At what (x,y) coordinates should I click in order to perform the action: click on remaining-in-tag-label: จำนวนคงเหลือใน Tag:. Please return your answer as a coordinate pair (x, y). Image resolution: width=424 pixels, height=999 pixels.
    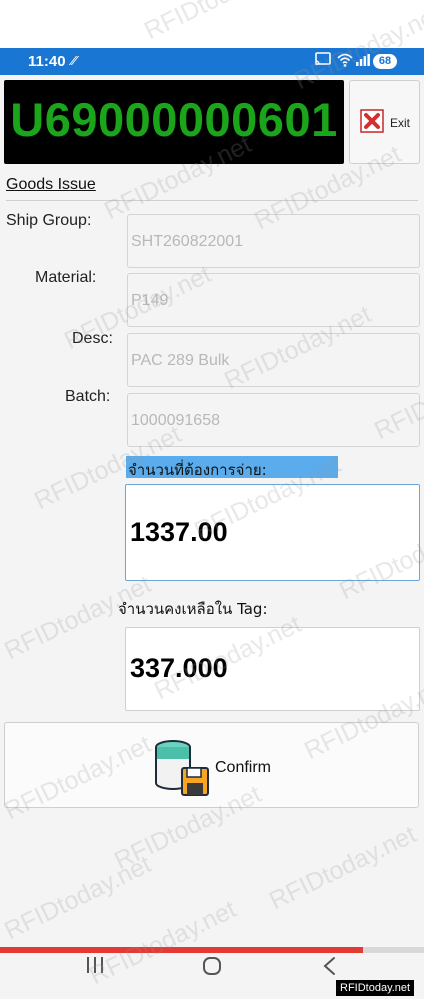
    Looking at the image, I should click on (193, 609).